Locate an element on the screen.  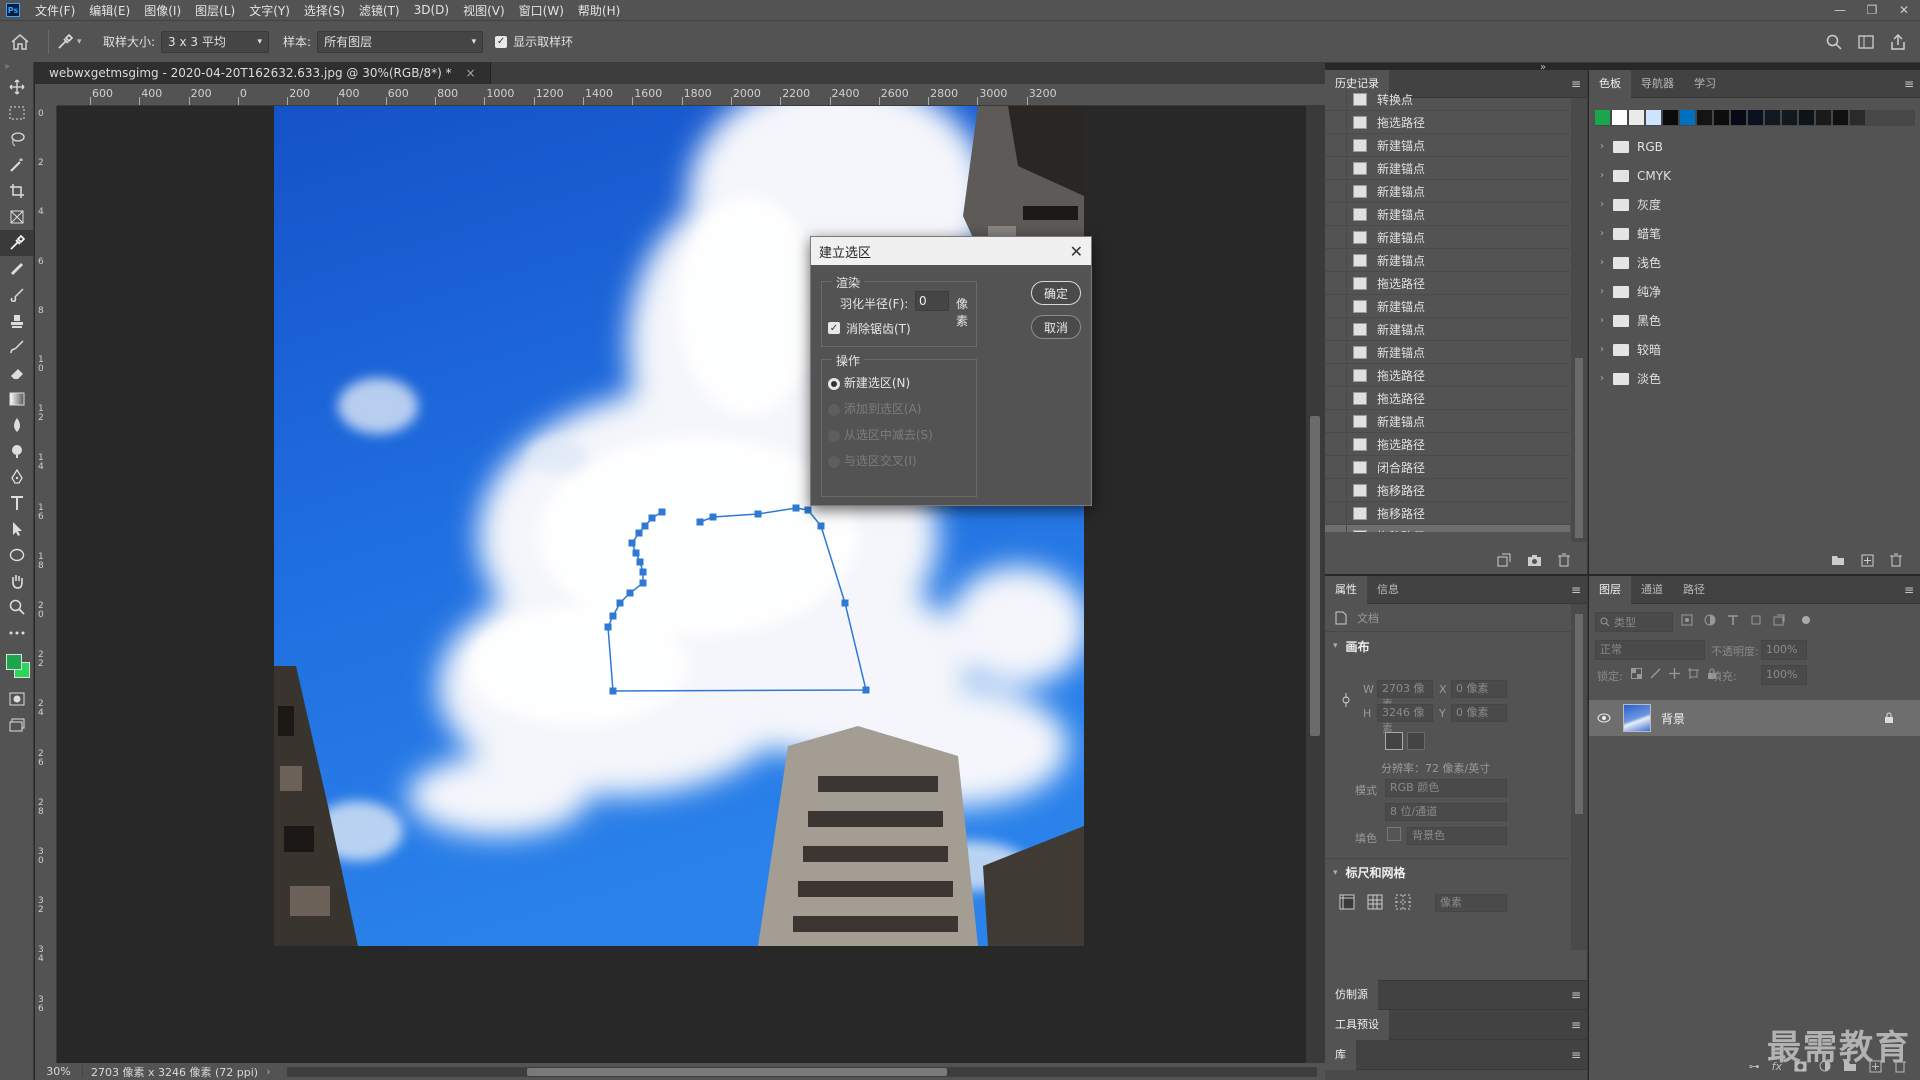
search-icon is located at coordinates (1834, 42).